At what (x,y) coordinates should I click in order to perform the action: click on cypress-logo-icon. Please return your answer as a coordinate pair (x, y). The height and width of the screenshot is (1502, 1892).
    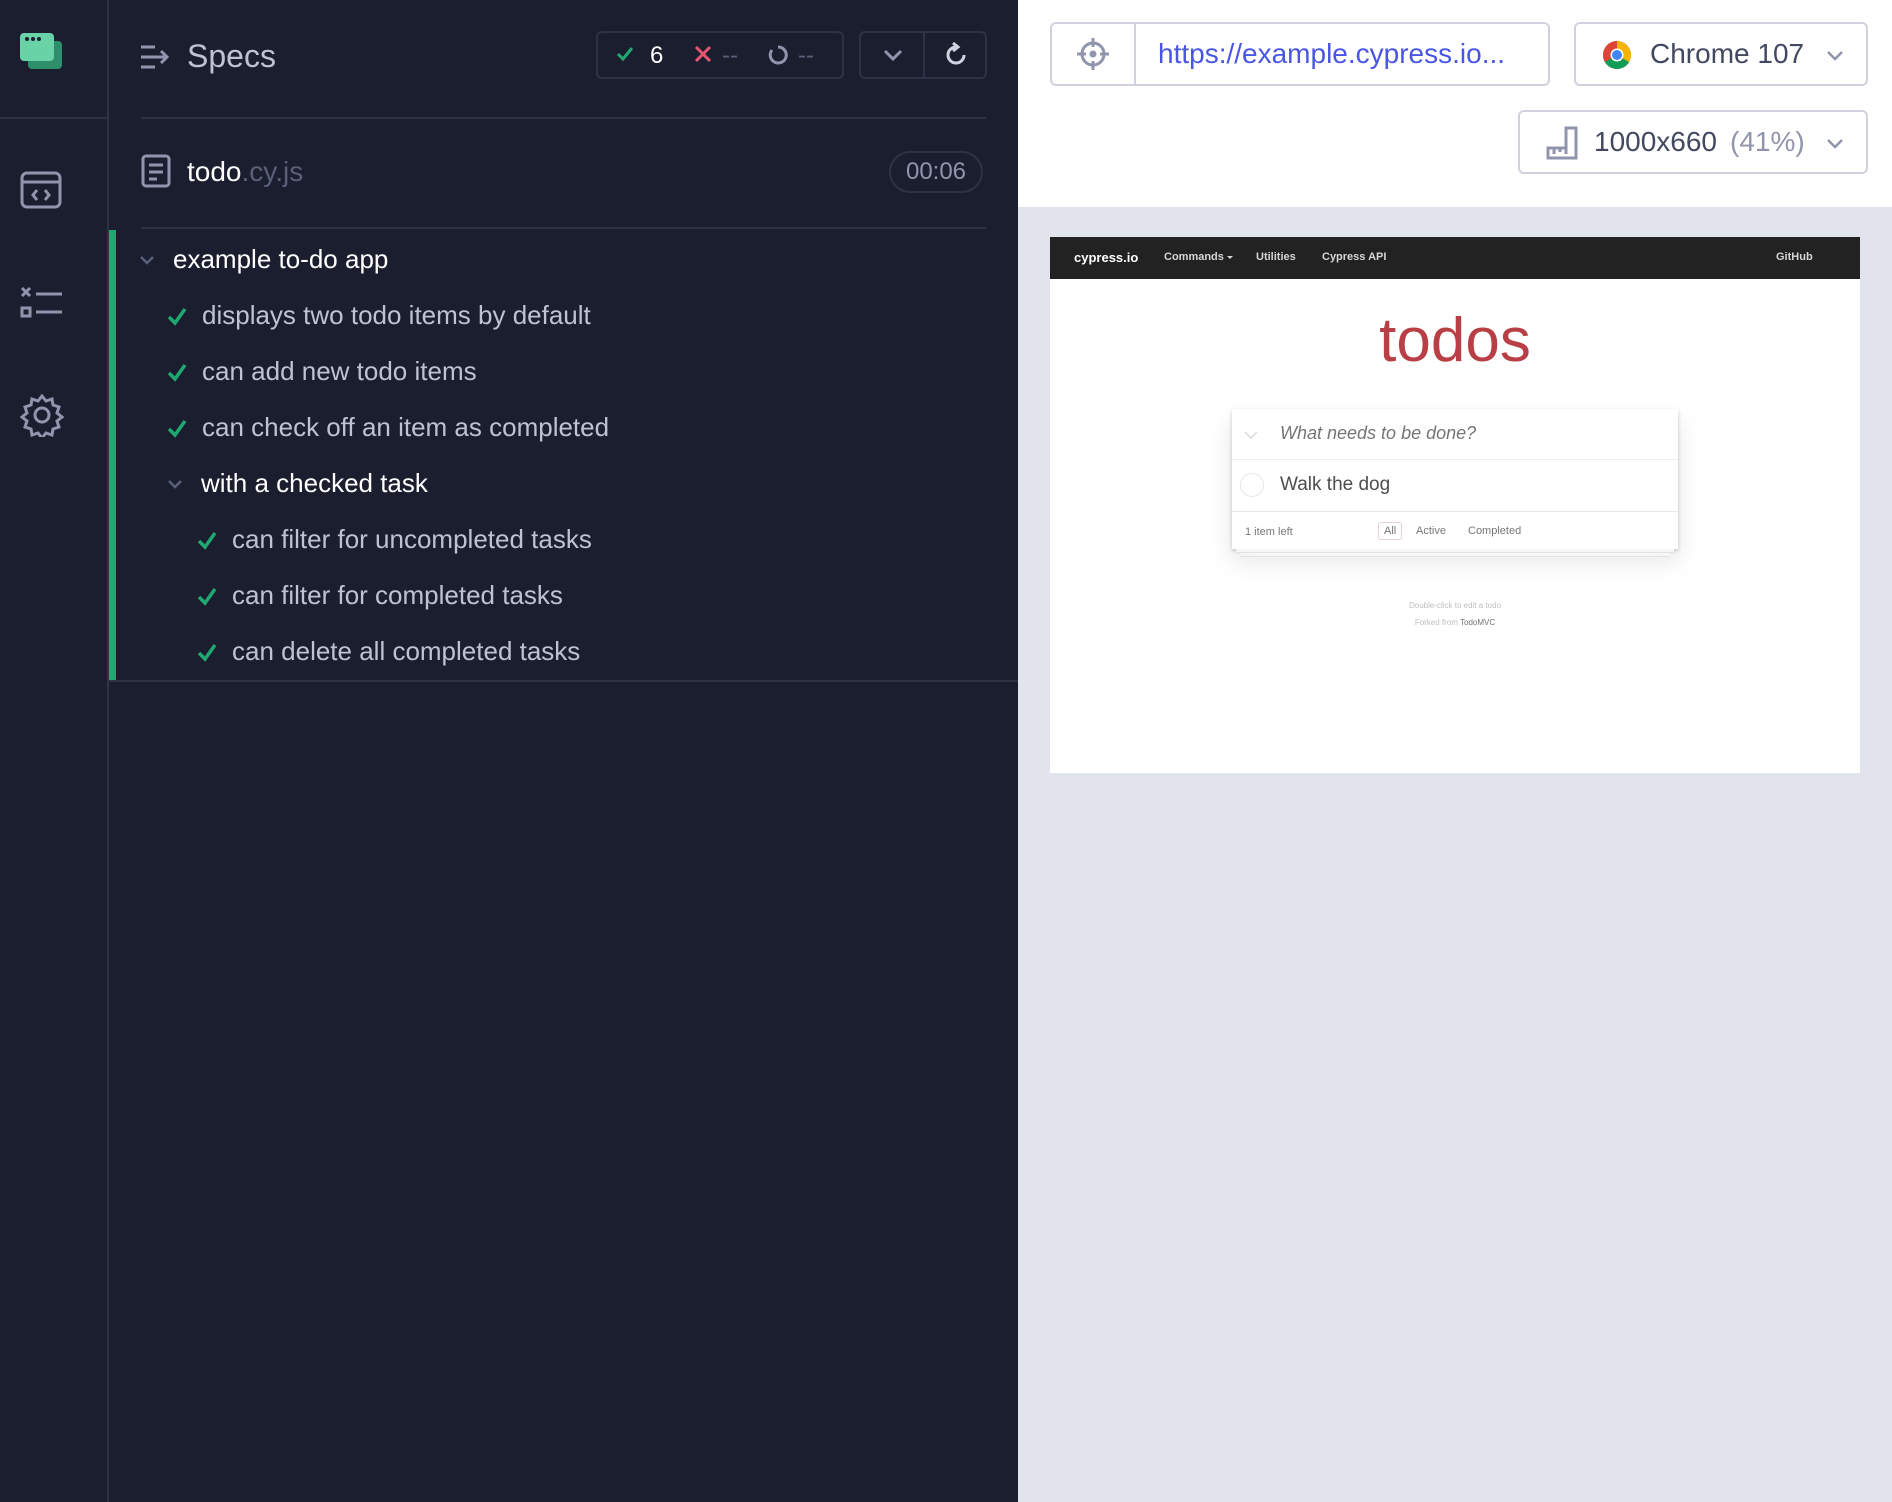
    Looking at the image, I should click on (42, 52).